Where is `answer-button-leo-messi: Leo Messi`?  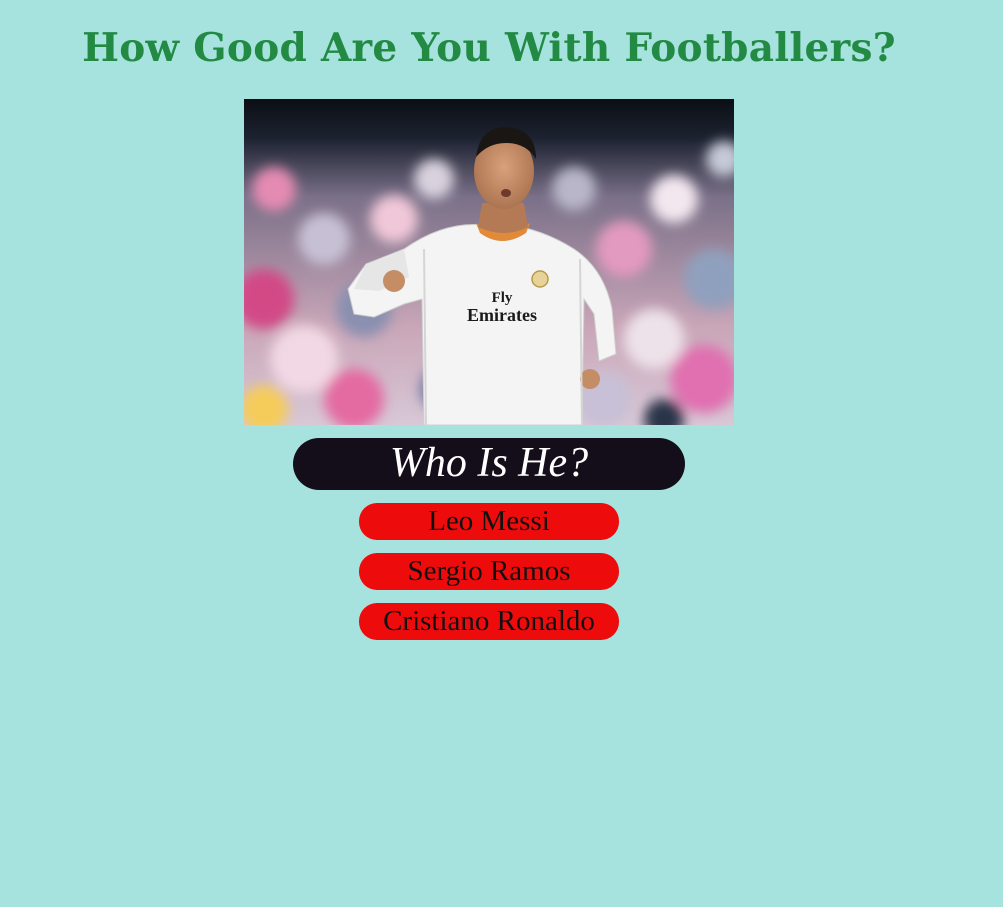
answer-button-leo-messi: Leo Messi is located at coordinates (489, 521).